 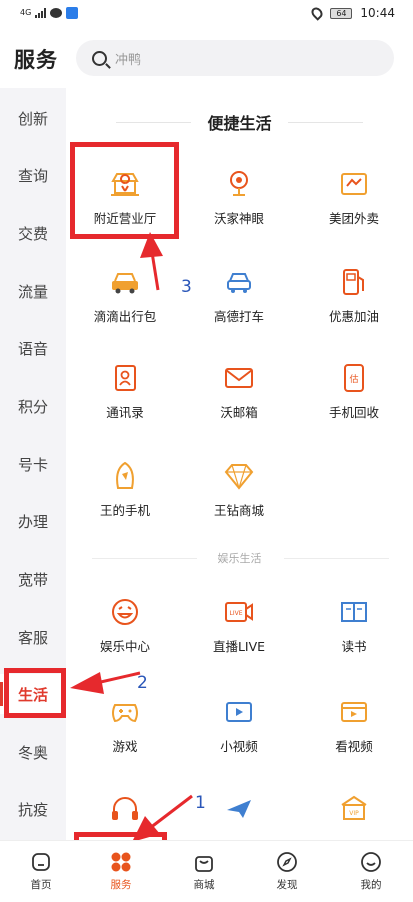 I want to click on smile-icon, so click(x=125, y=612).